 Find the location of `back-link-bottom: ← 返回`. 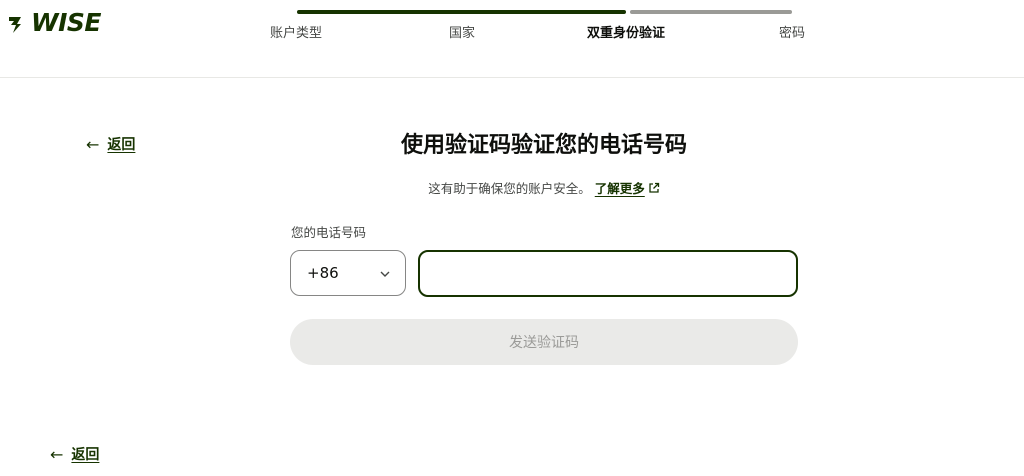

back-link-bottom: ← 返回 is located at coordinates (74, 455).